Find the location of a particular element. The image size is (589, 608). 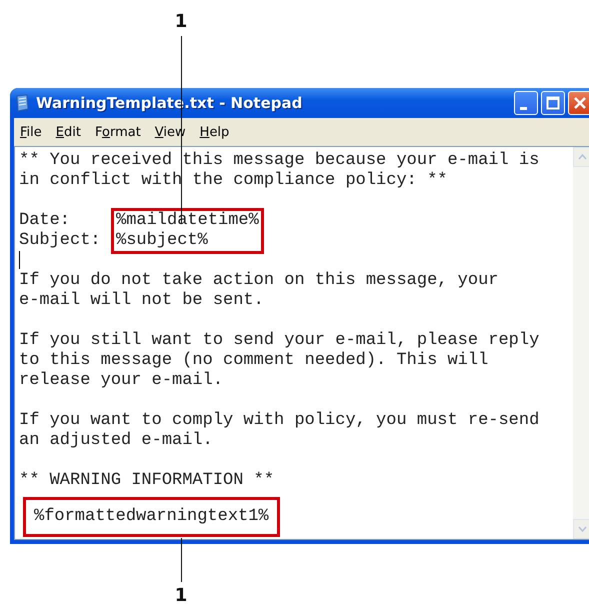

menu-item: Format is located at coordinates (117, 132).